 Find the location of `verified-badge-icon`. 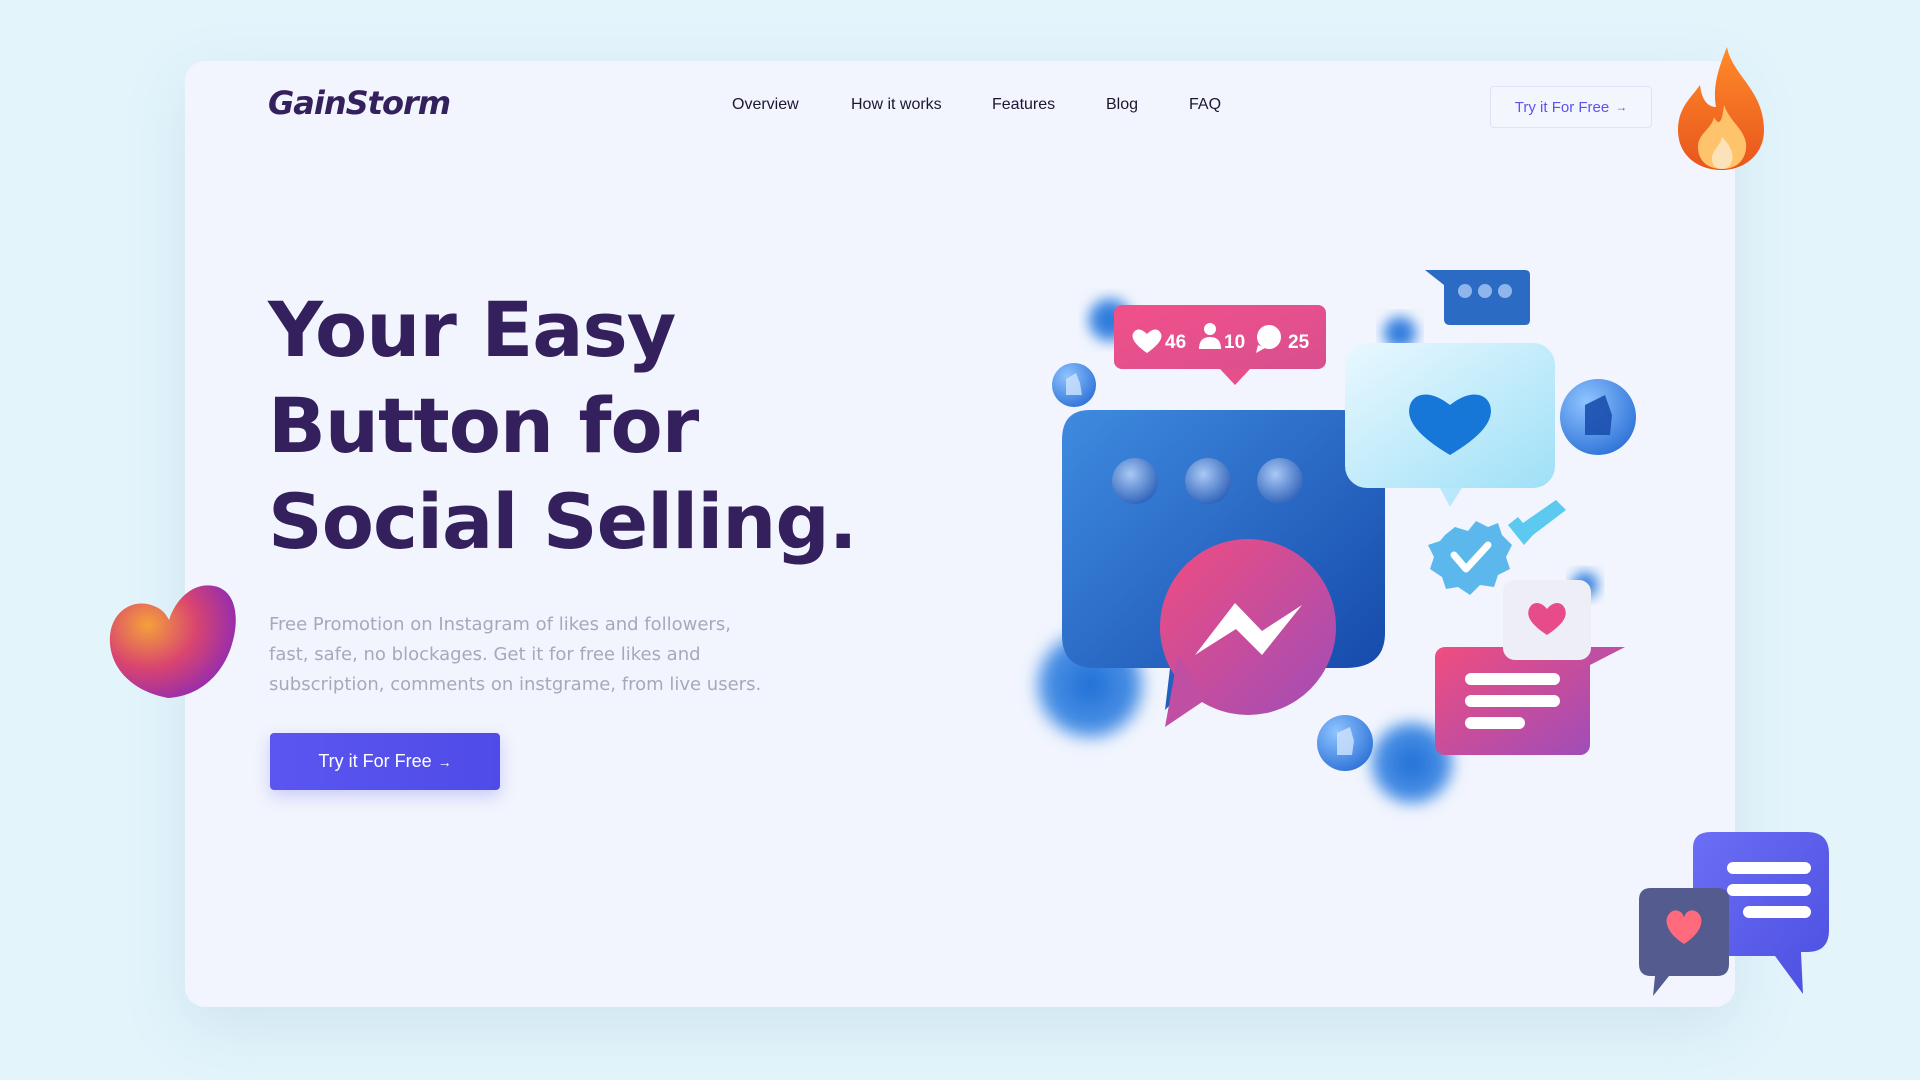

verified-badge-icon is located at coordinates (1470, 558).